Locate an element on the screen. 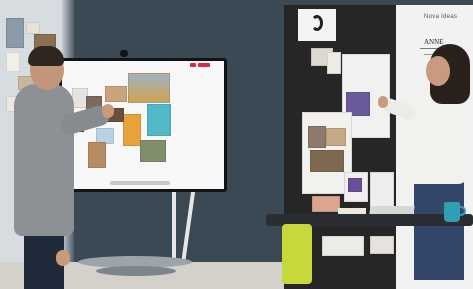 The width and height of the screenshot is (473, 289). lime-chair is located at coordinates (297, 254).